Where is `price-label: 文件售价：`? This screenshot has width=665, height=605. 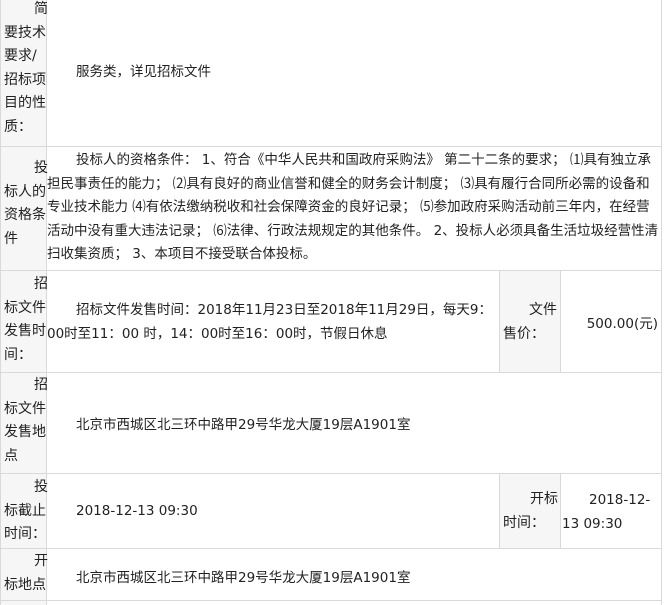 price-label: 文件售价： is located at coordinates (530, 322).